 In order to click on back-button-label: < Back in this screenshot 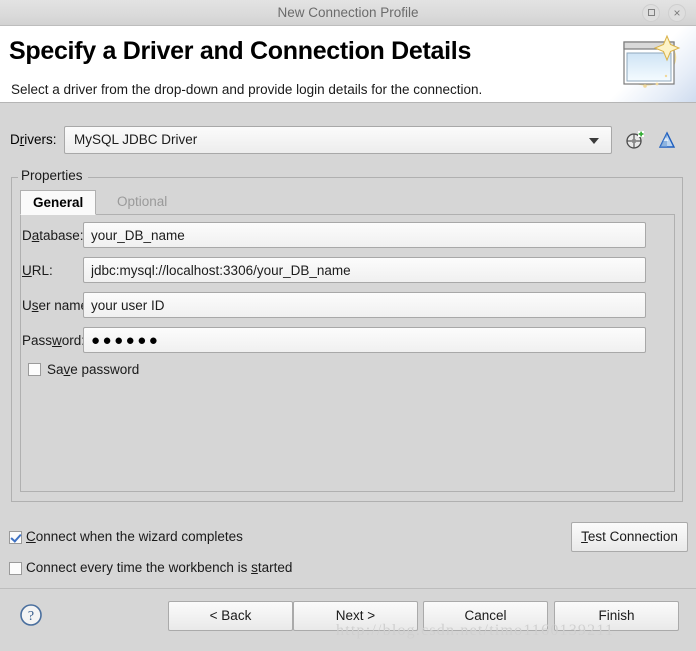, I will do `click(230, 615)`.